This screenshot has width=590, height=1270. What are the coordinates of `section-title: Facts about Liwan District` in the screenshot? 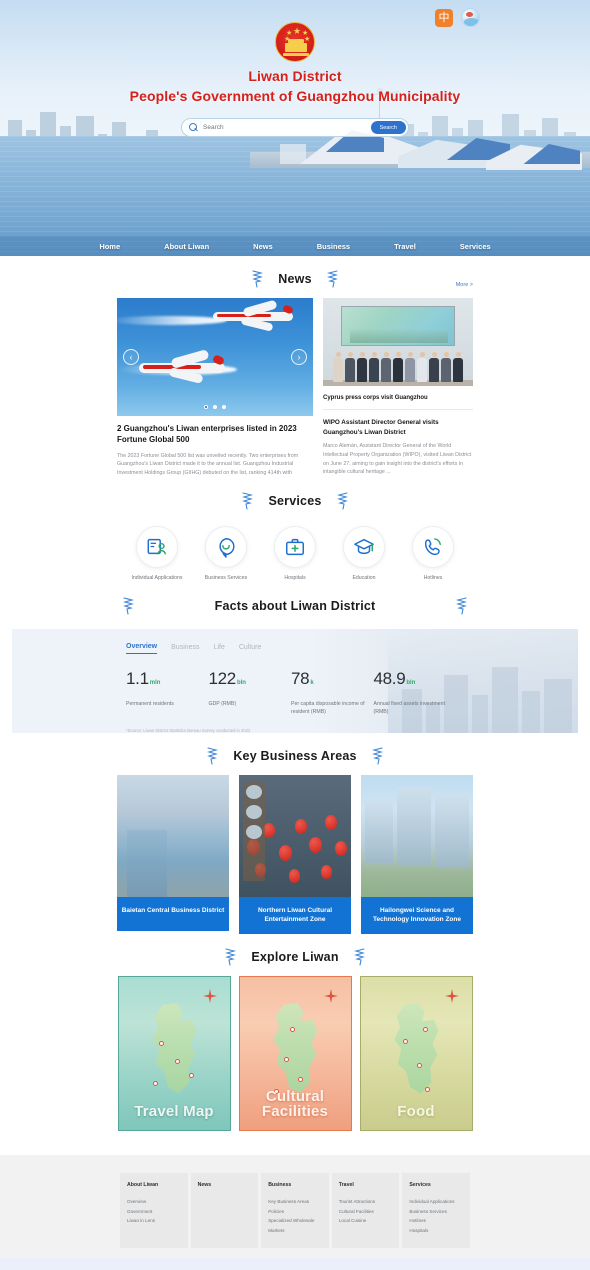 It's located at (295, 605).